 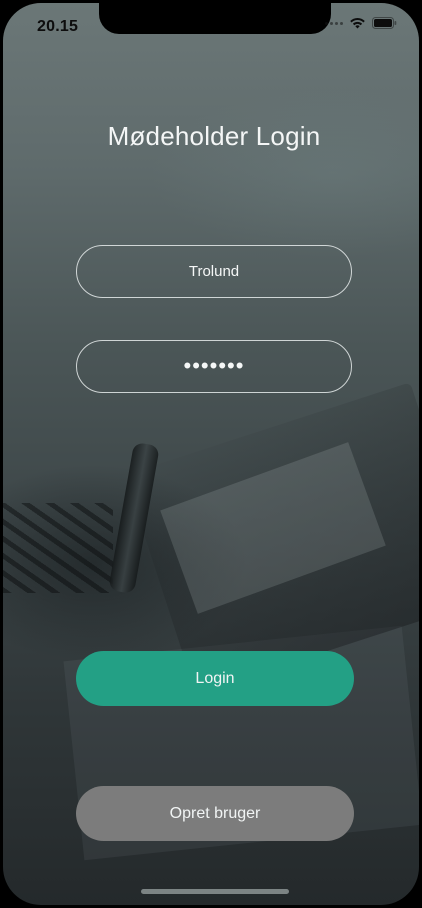 What do you see at coordinates (215, 813) in the screenshot?
I see `create-user-button: Opret bruger` at bounding box center [215, 813].